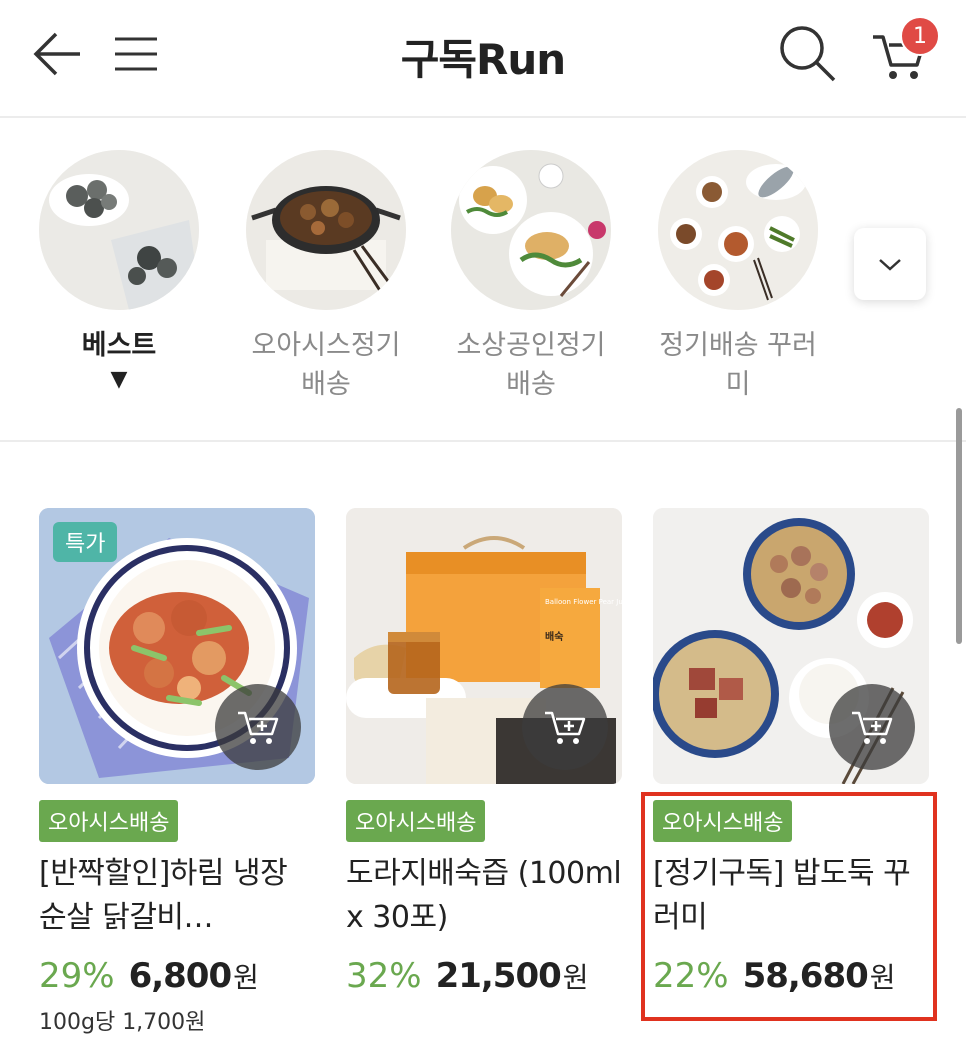  What do you see at coordinates (583, 602) in the screenshot?
I see `box-side-label: Balloon Flower Pear Juice` at bounding box center [583, 602].